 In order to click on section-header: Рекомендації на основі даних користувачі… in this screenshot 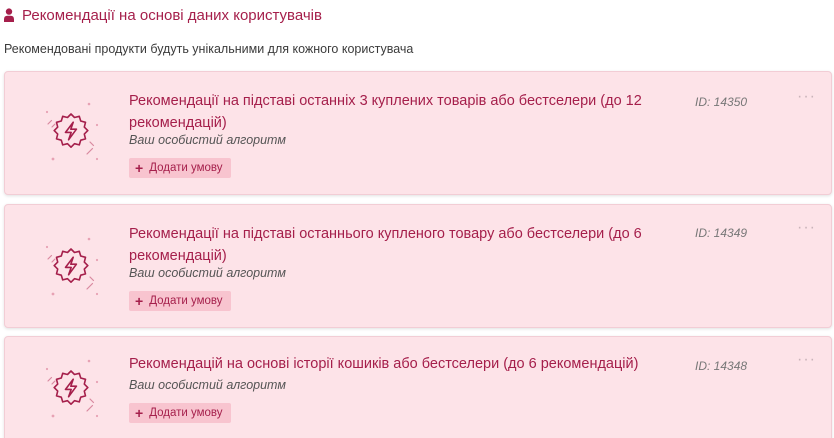, I will do `click(163, 15)`.